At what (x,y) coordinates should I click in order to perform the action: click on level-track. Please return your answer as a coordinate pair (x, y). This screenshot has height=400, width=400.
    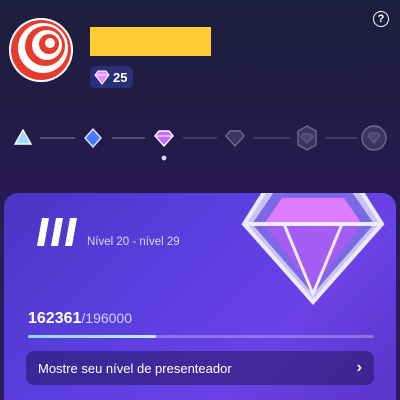
    Looking at the image, I should click on (200, 145).